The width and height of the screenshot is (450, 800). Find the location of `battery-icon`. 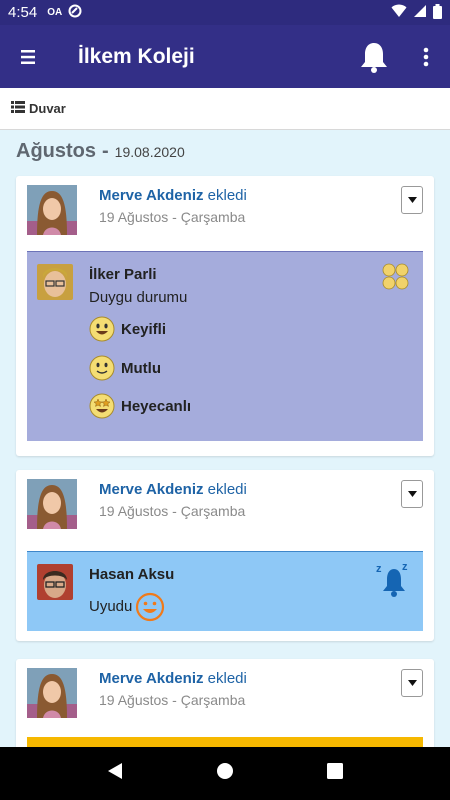

battery-icon is located at coordinates (437, 12).